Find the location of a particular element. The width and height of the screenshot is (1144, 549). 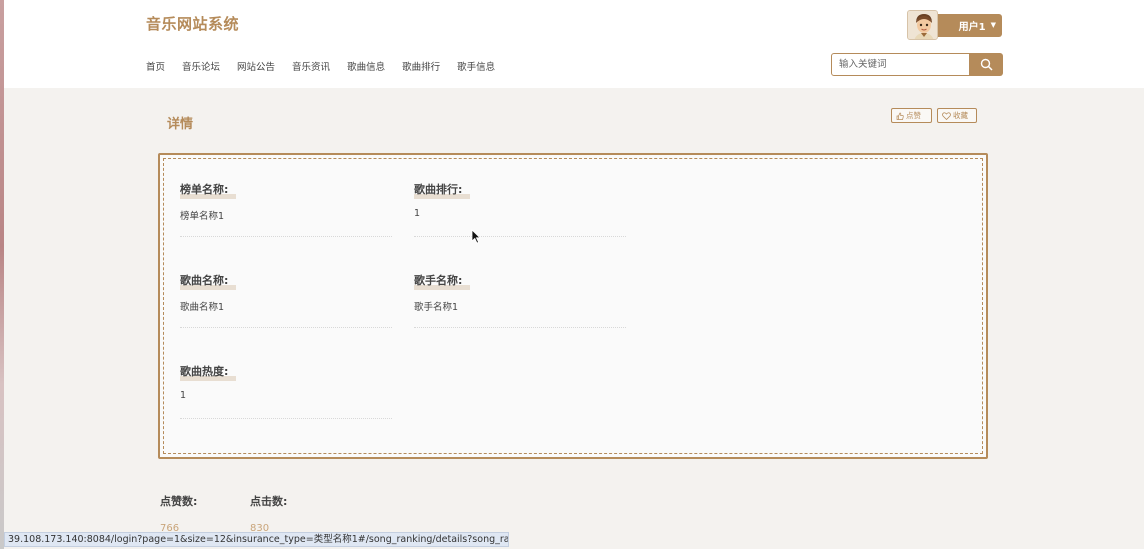

search-icon is located at coordinates (986, 64).